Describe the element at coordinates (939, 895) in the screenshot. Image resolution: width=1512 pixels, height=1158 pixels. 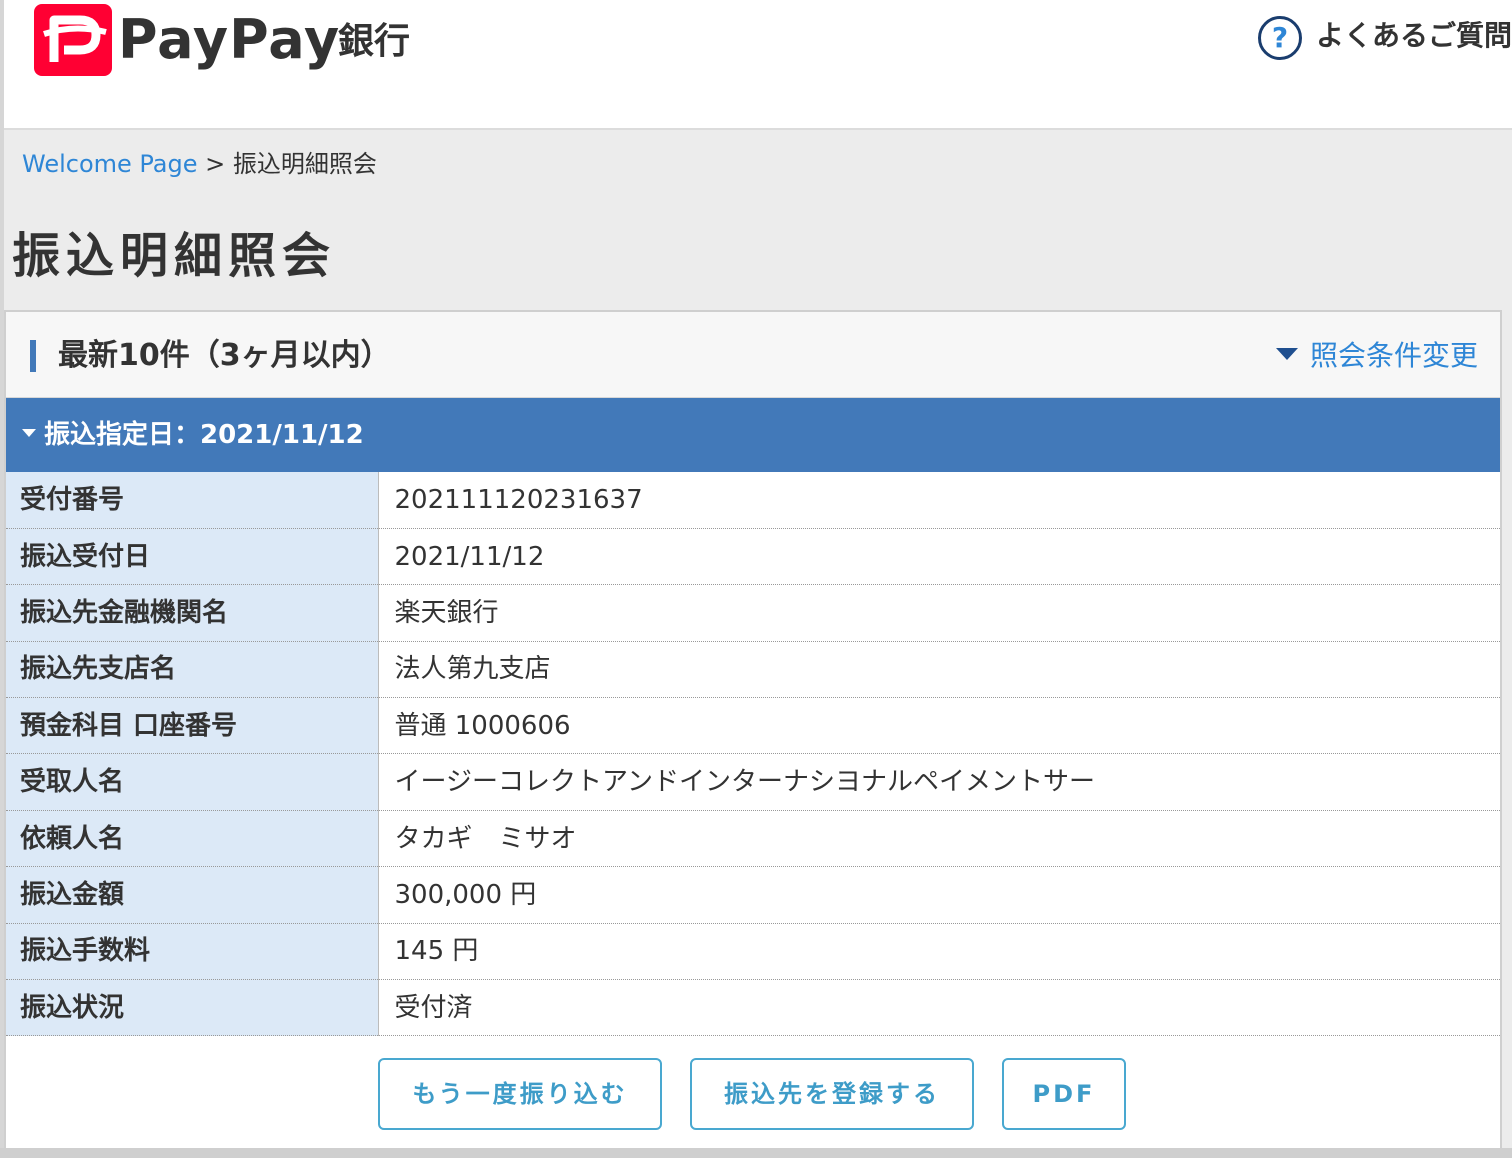
I see `row-value: 300,000 円` at that location.